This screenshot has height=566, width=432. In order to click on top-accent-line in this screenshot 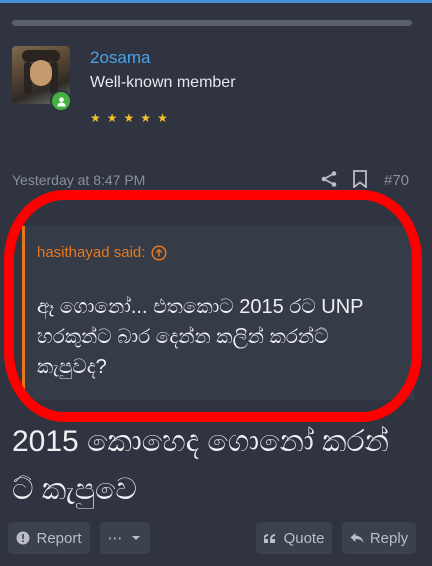, I will do `click(216, 1)`.